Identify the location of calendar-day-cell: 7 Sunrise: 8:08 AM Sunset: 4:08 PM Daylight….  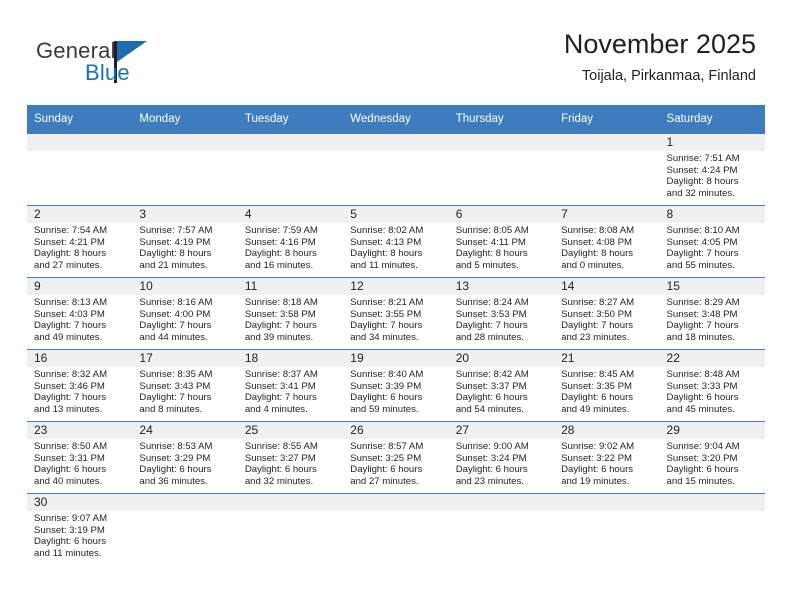
(607, 241).